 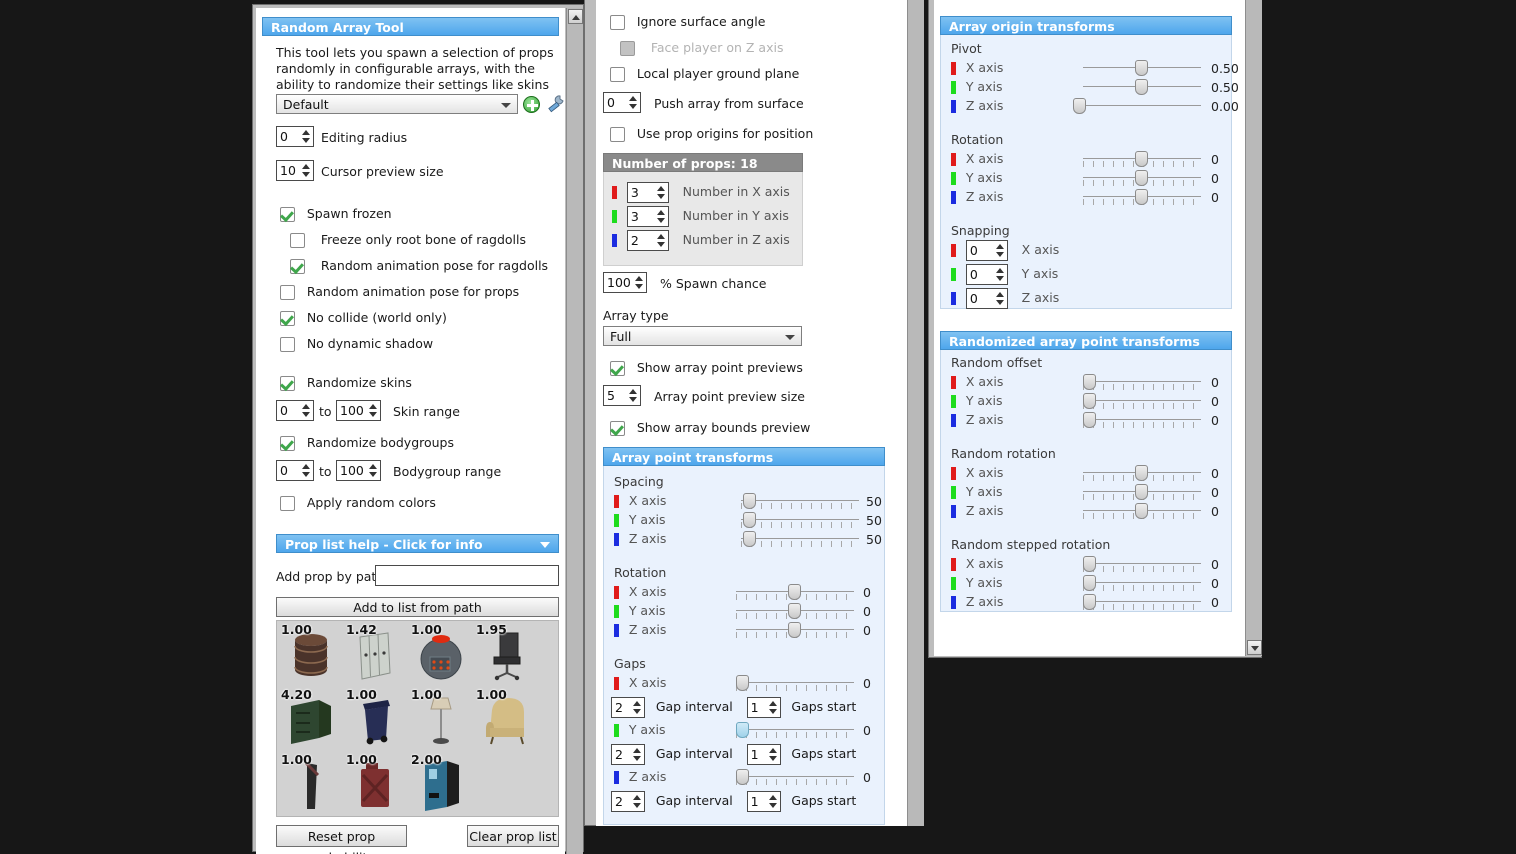 I want to click on bodygroup-range-to: 100, so click(x=358, y=470).